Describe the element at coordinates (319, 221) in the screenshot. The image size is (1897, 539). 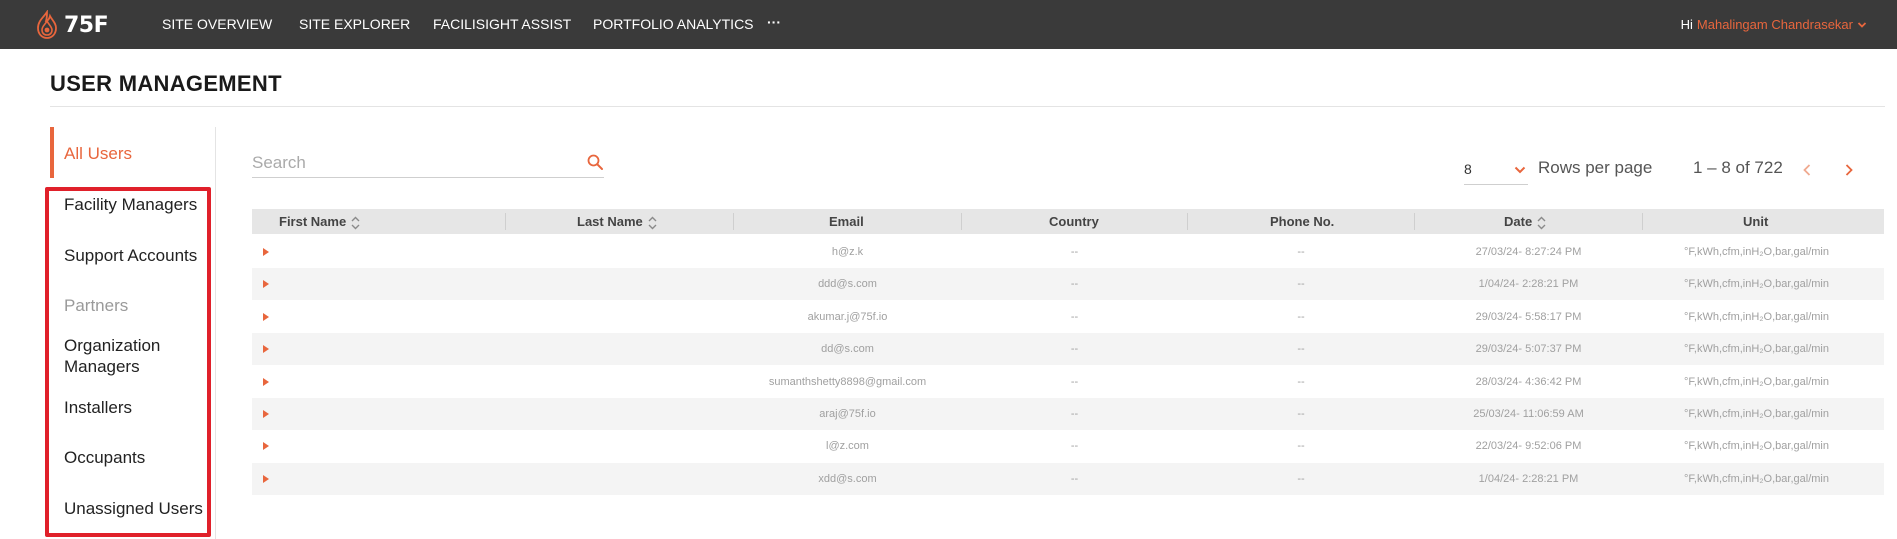
I see `column-header-first-name: First Name` at that location.